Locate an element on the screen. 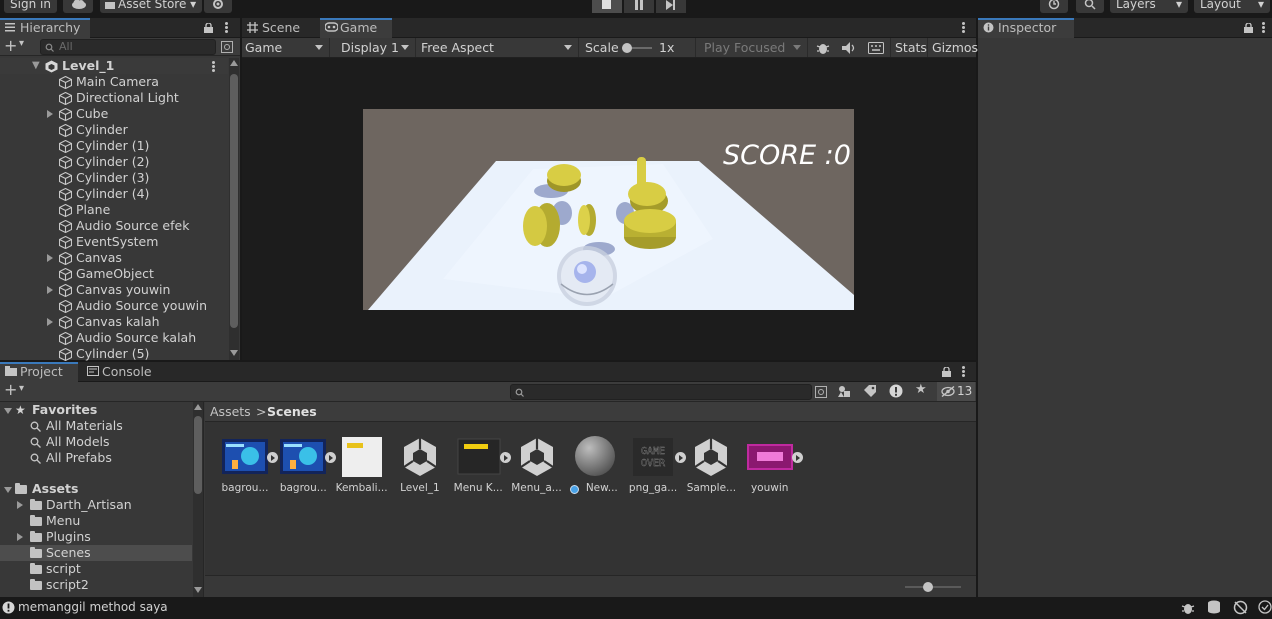  breadcrumb-current: Scenes is located at coordinates (292, 412).